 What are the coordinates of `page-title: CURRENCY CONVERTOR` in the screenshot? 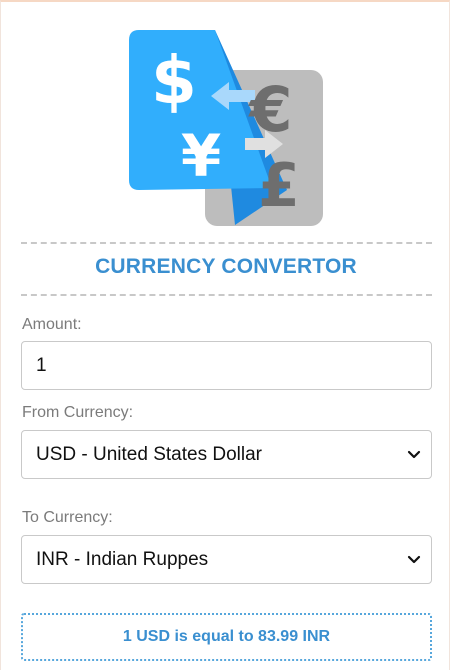 It's located at (226, 266).